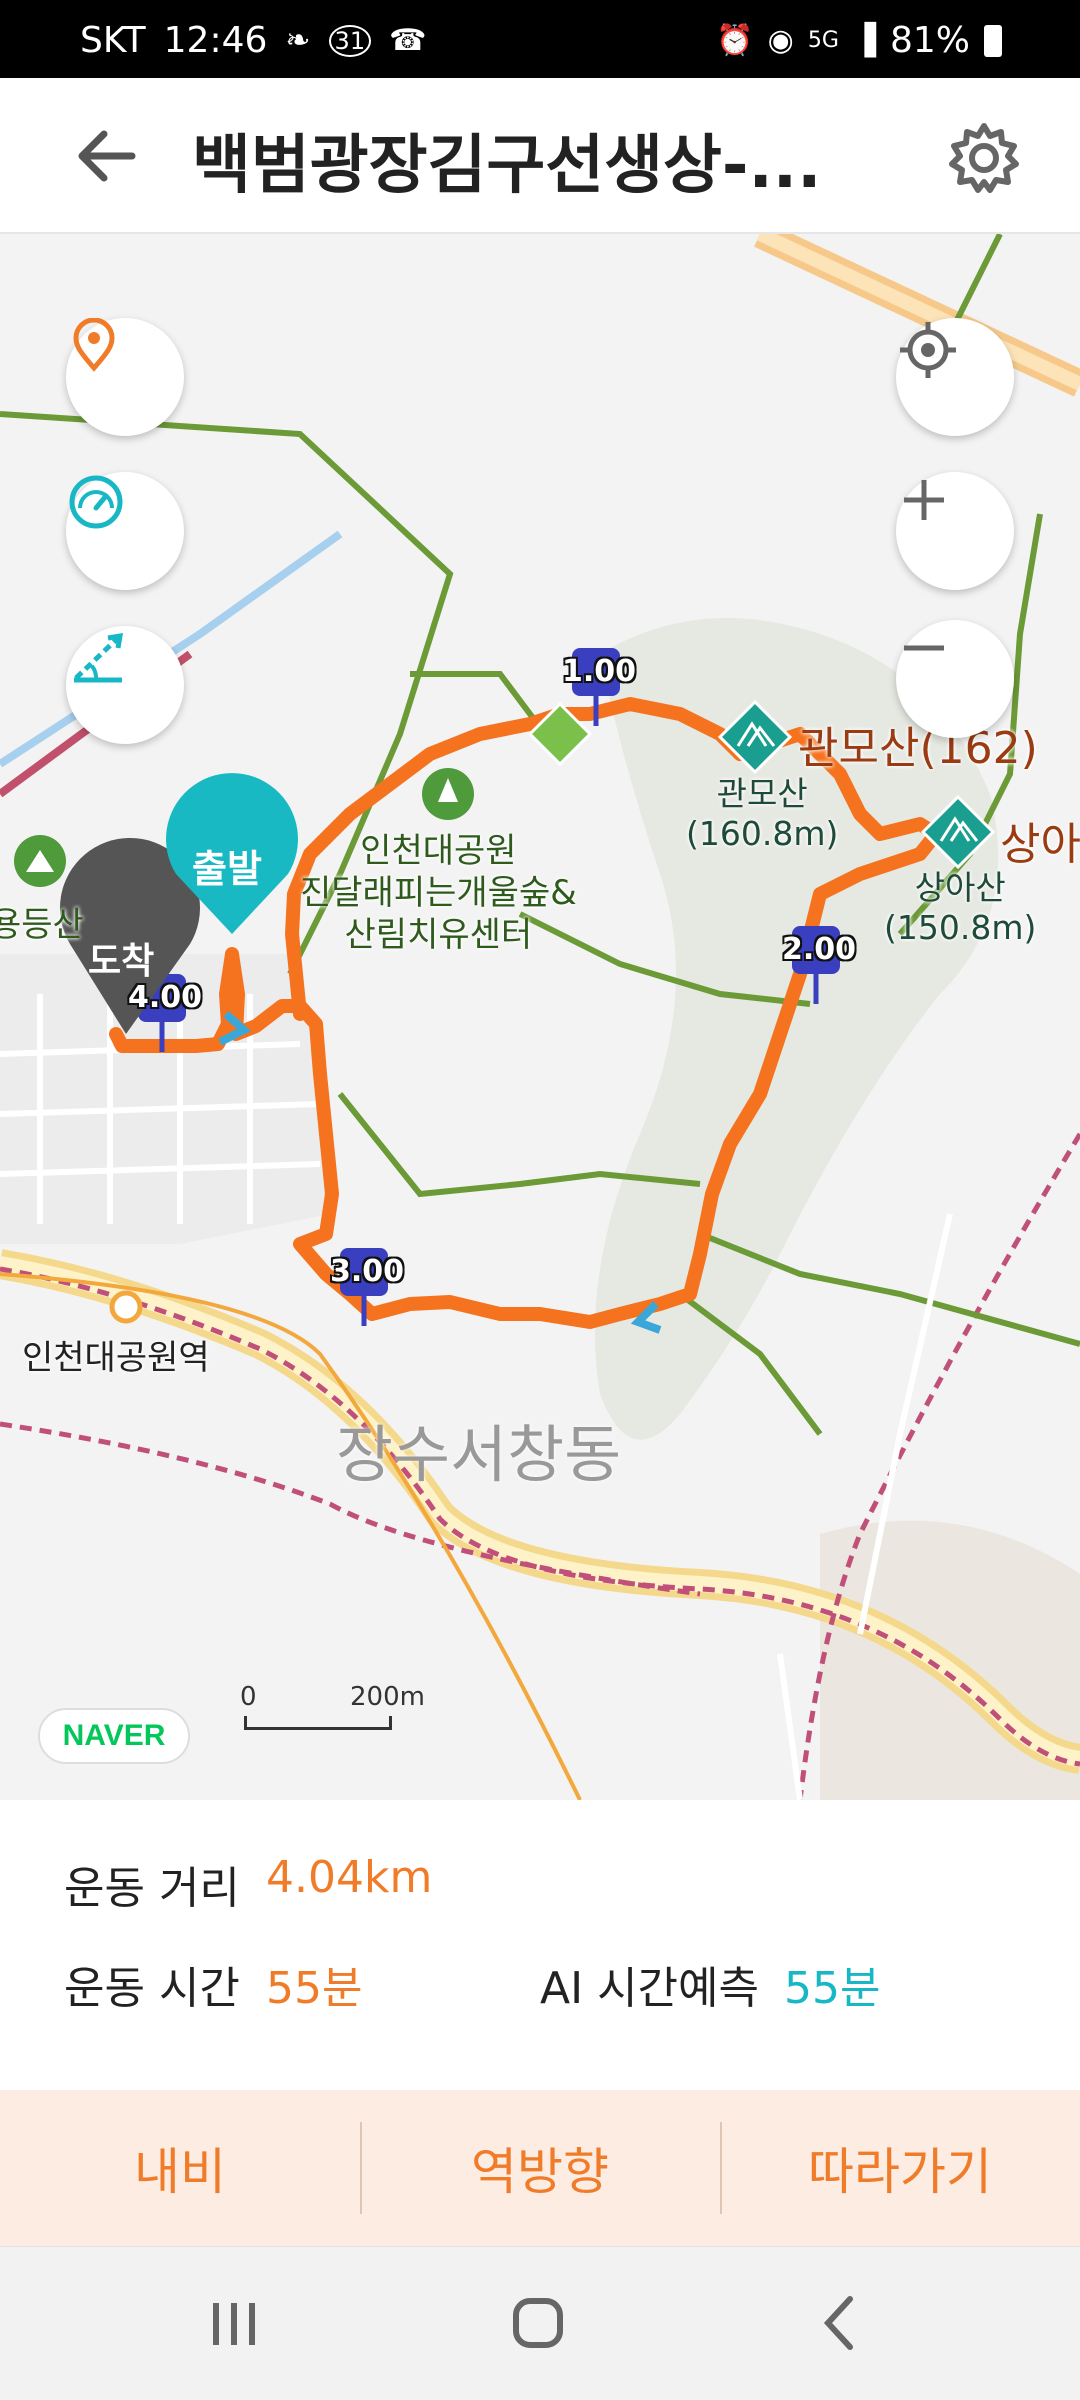  I want to click on ai-time-value: 55분, so click(832, 1988).